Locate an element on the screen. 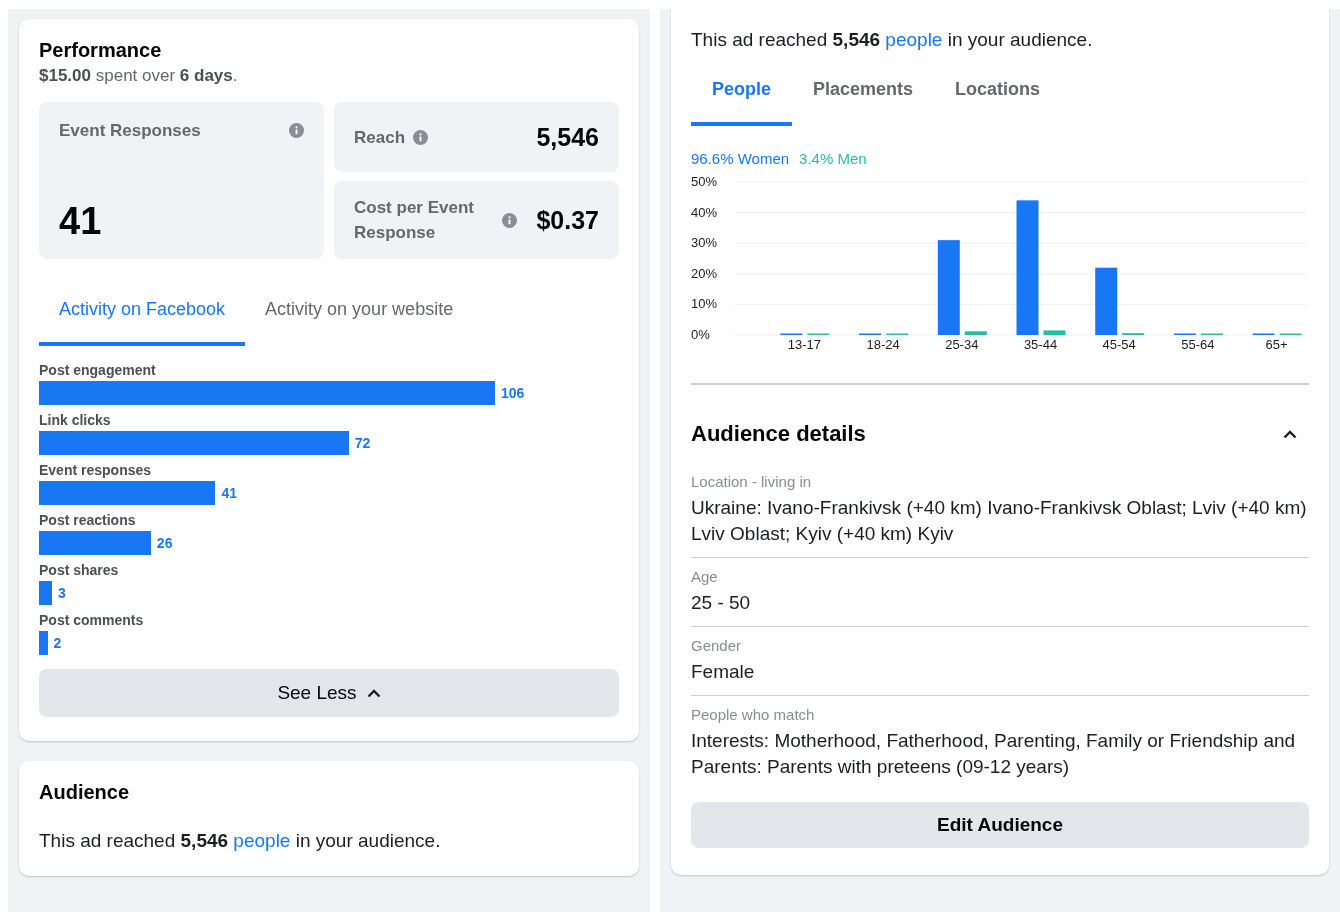 This screenshot has height=912, width=1340. bar-value: 26 is located at coordinates (164, 543).